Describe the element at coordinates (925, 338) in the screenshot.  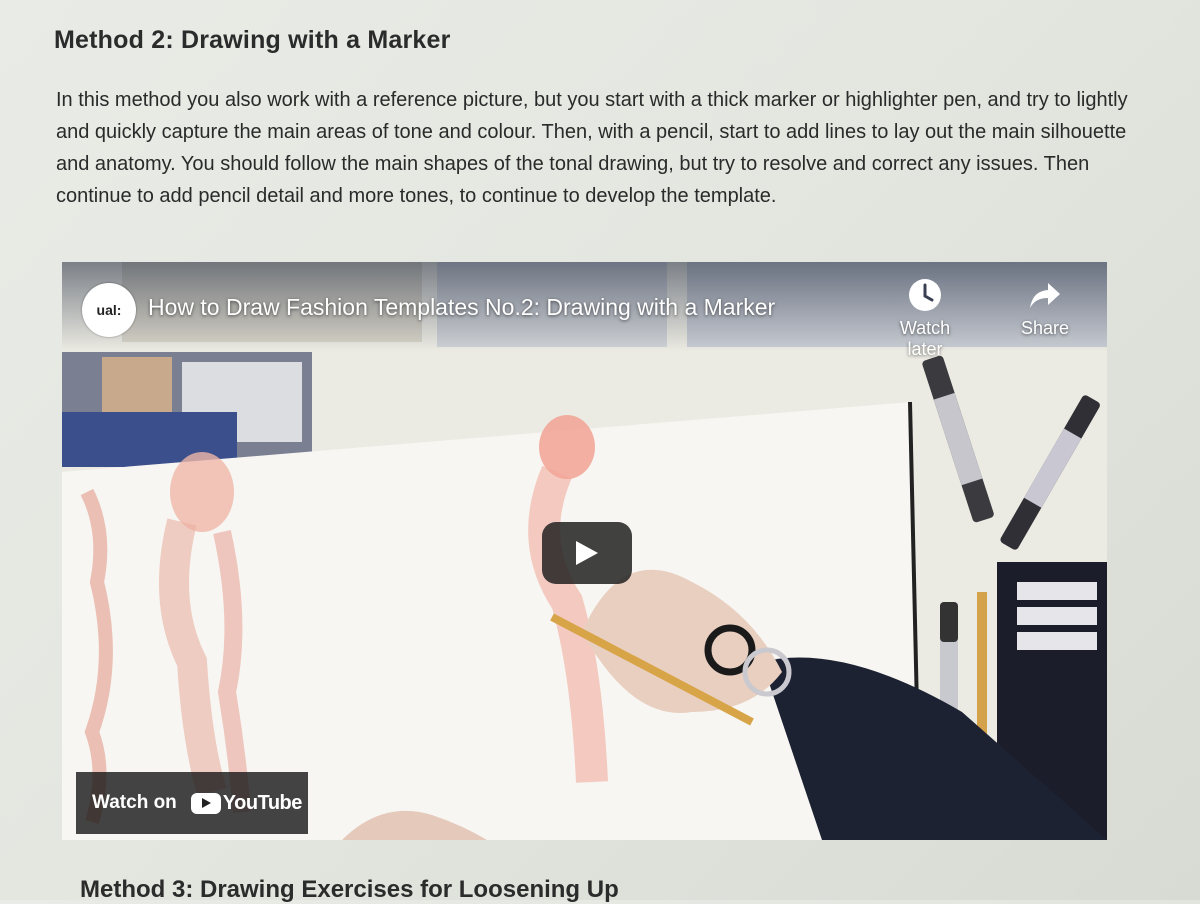
I see `watch-later-label: Watch later` at that location.